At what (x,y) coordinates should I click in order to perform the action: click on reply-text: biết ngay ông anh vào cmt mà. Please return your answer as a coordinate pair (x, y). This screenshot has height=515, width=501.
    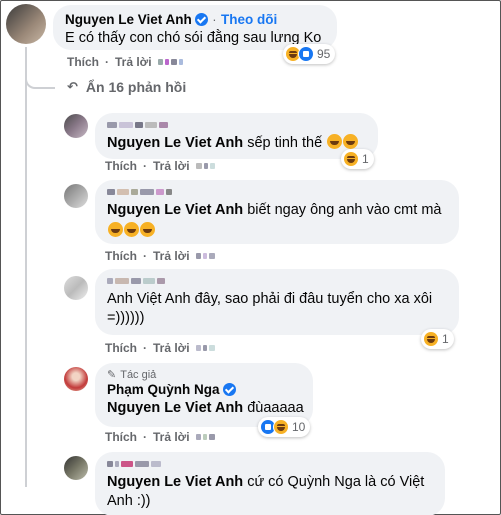
    Looking at the image, I should click on (342, 210).